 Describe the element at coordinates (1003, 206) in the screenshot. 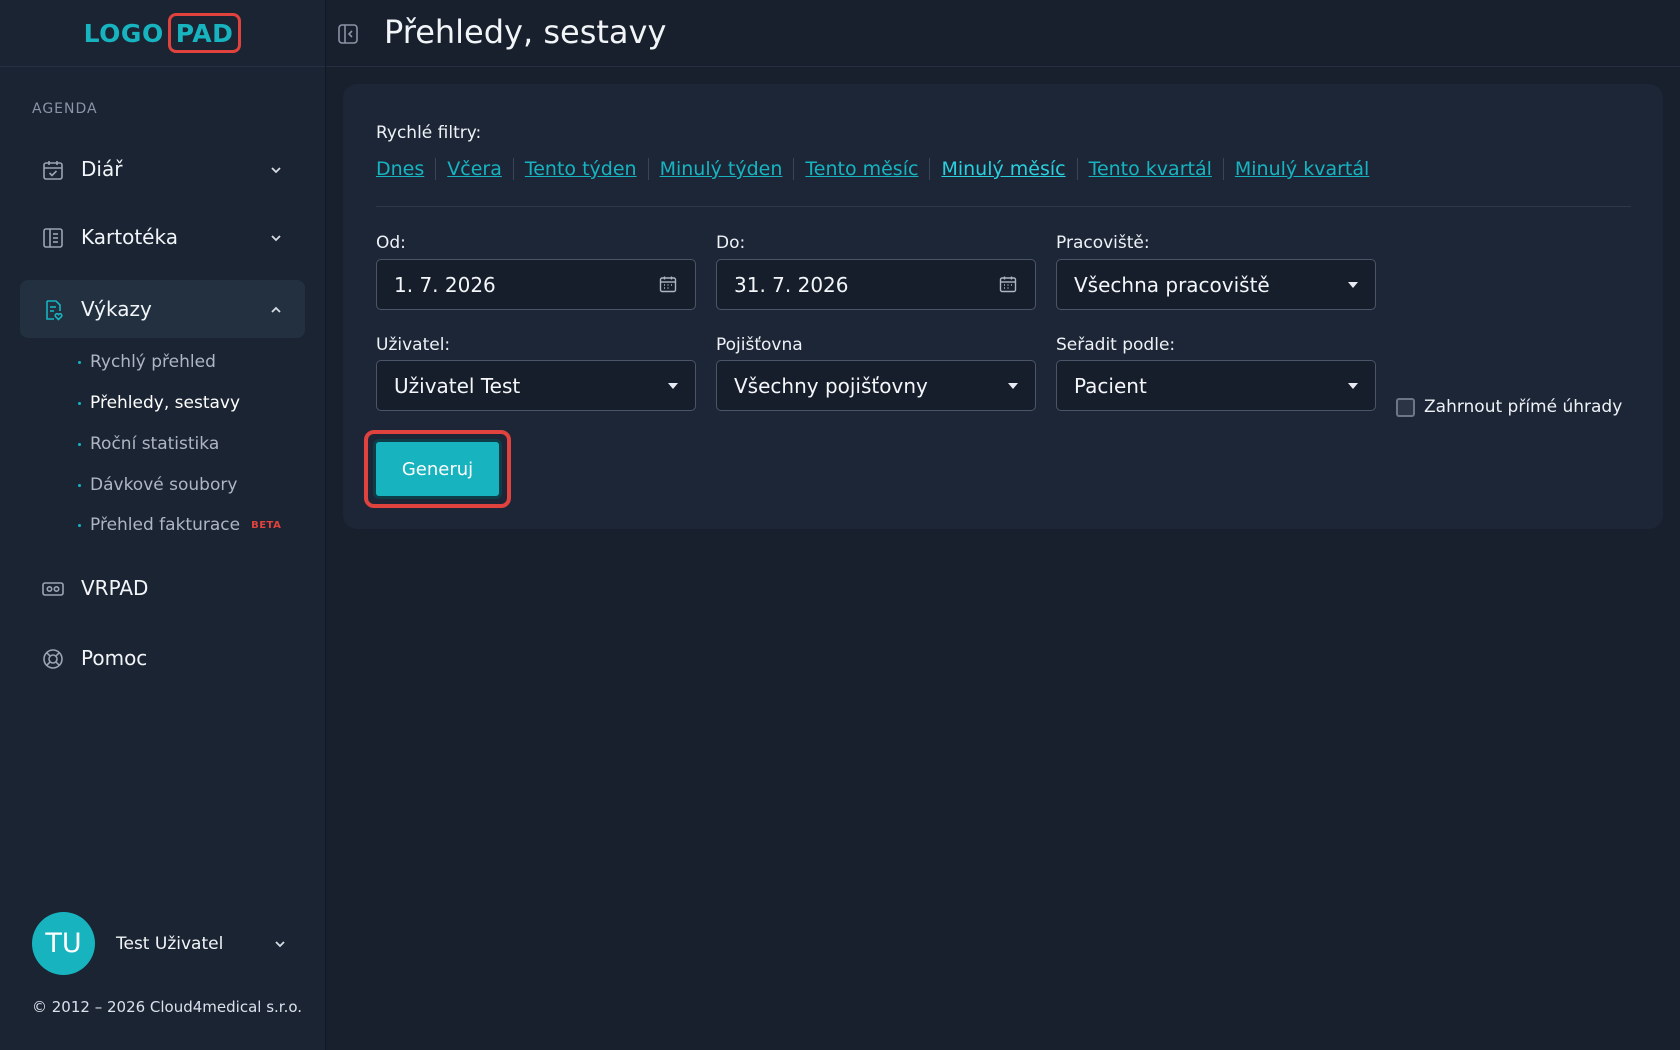

I see `divider` at that location.